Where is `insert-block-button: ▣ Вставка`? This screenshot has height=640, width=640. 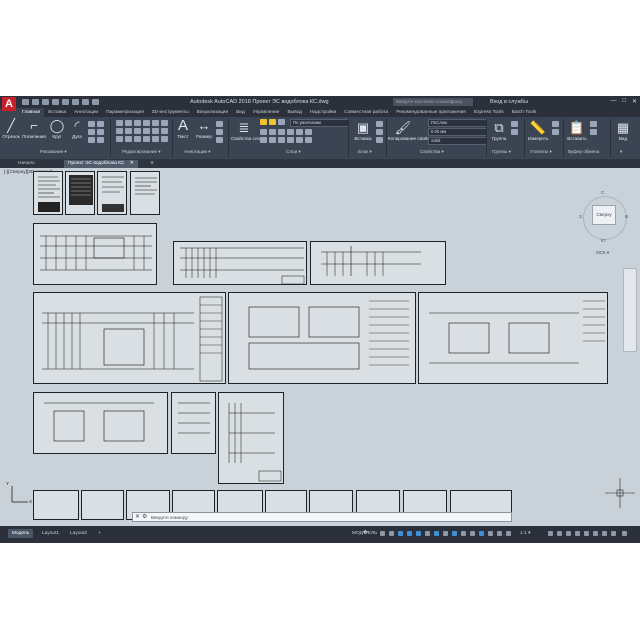 insert-block-button: ▣ Вставка is located at coordinates (363, 131).